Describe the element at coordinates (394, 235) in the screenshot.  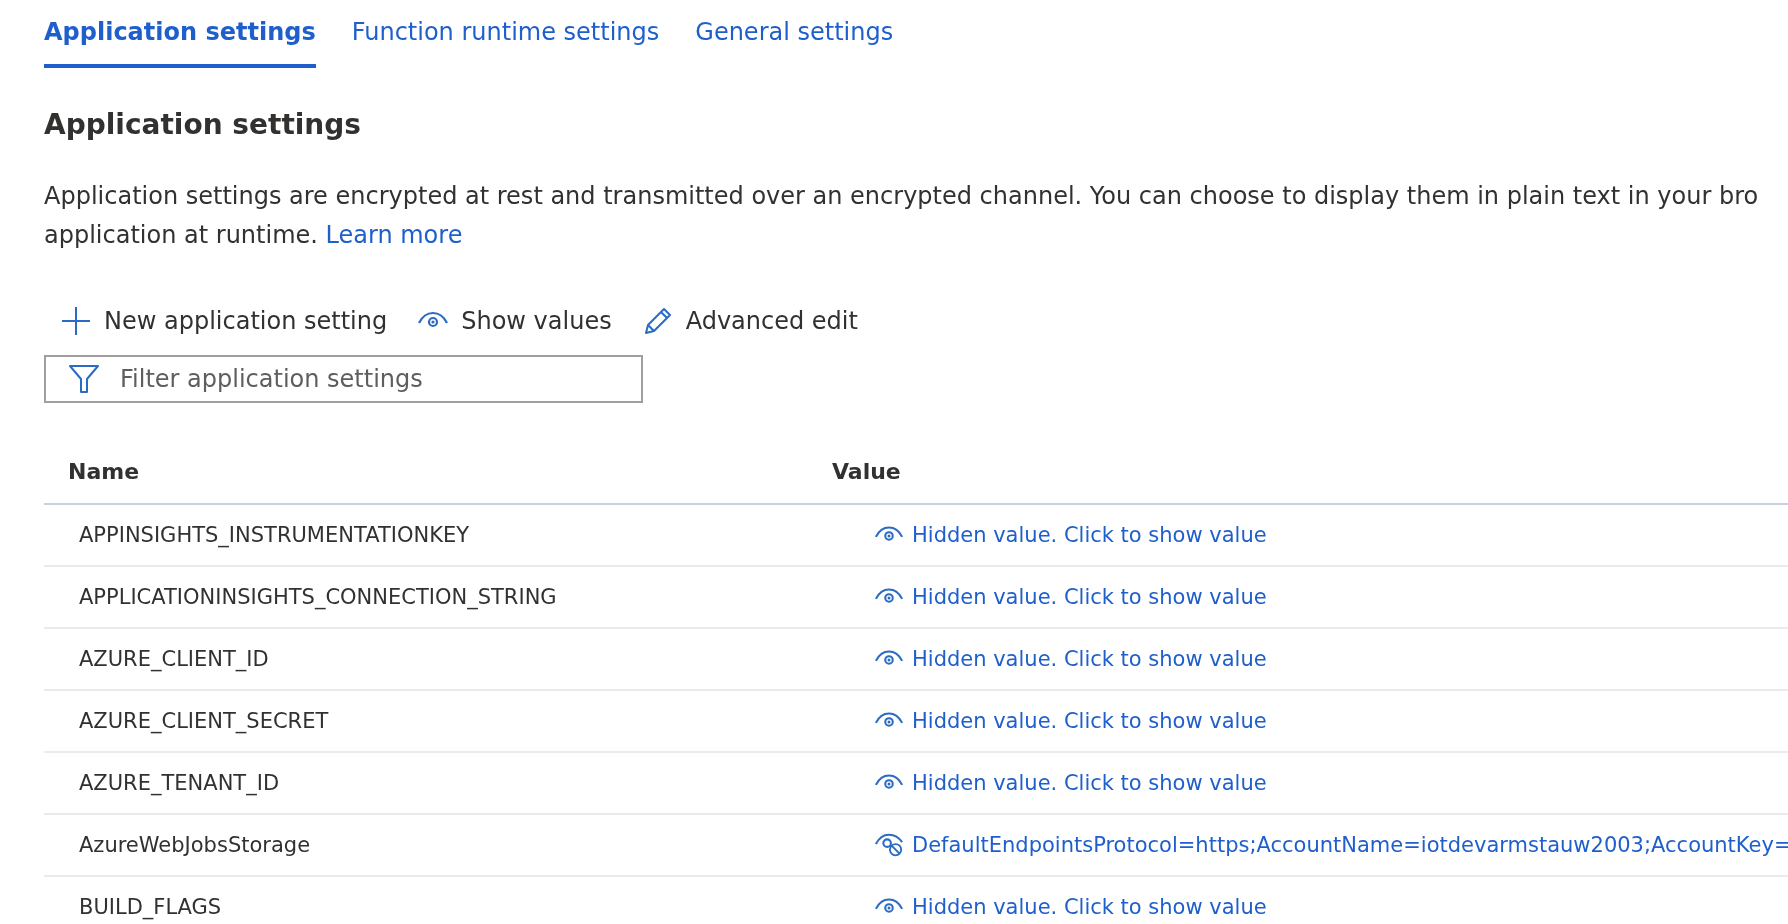
I see `learn-more-link: Learn more` at that location.